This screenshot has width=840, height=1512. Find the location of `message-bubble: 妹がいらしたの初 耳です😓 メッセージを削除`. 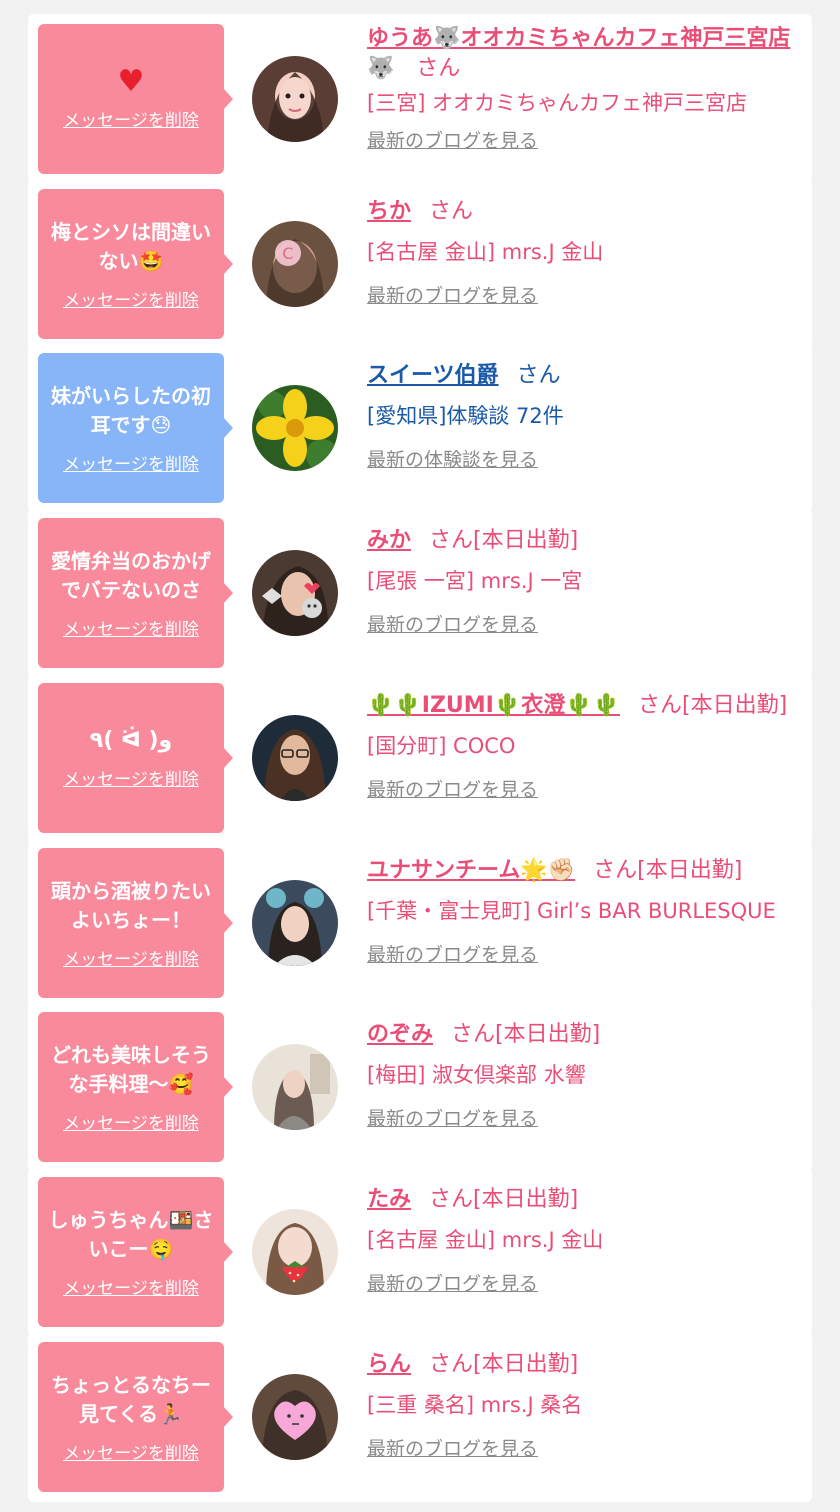

message-bubble: 妹がいらしたの初 耳です😓 メッセージを削除 is located at coordinates (135, 428).